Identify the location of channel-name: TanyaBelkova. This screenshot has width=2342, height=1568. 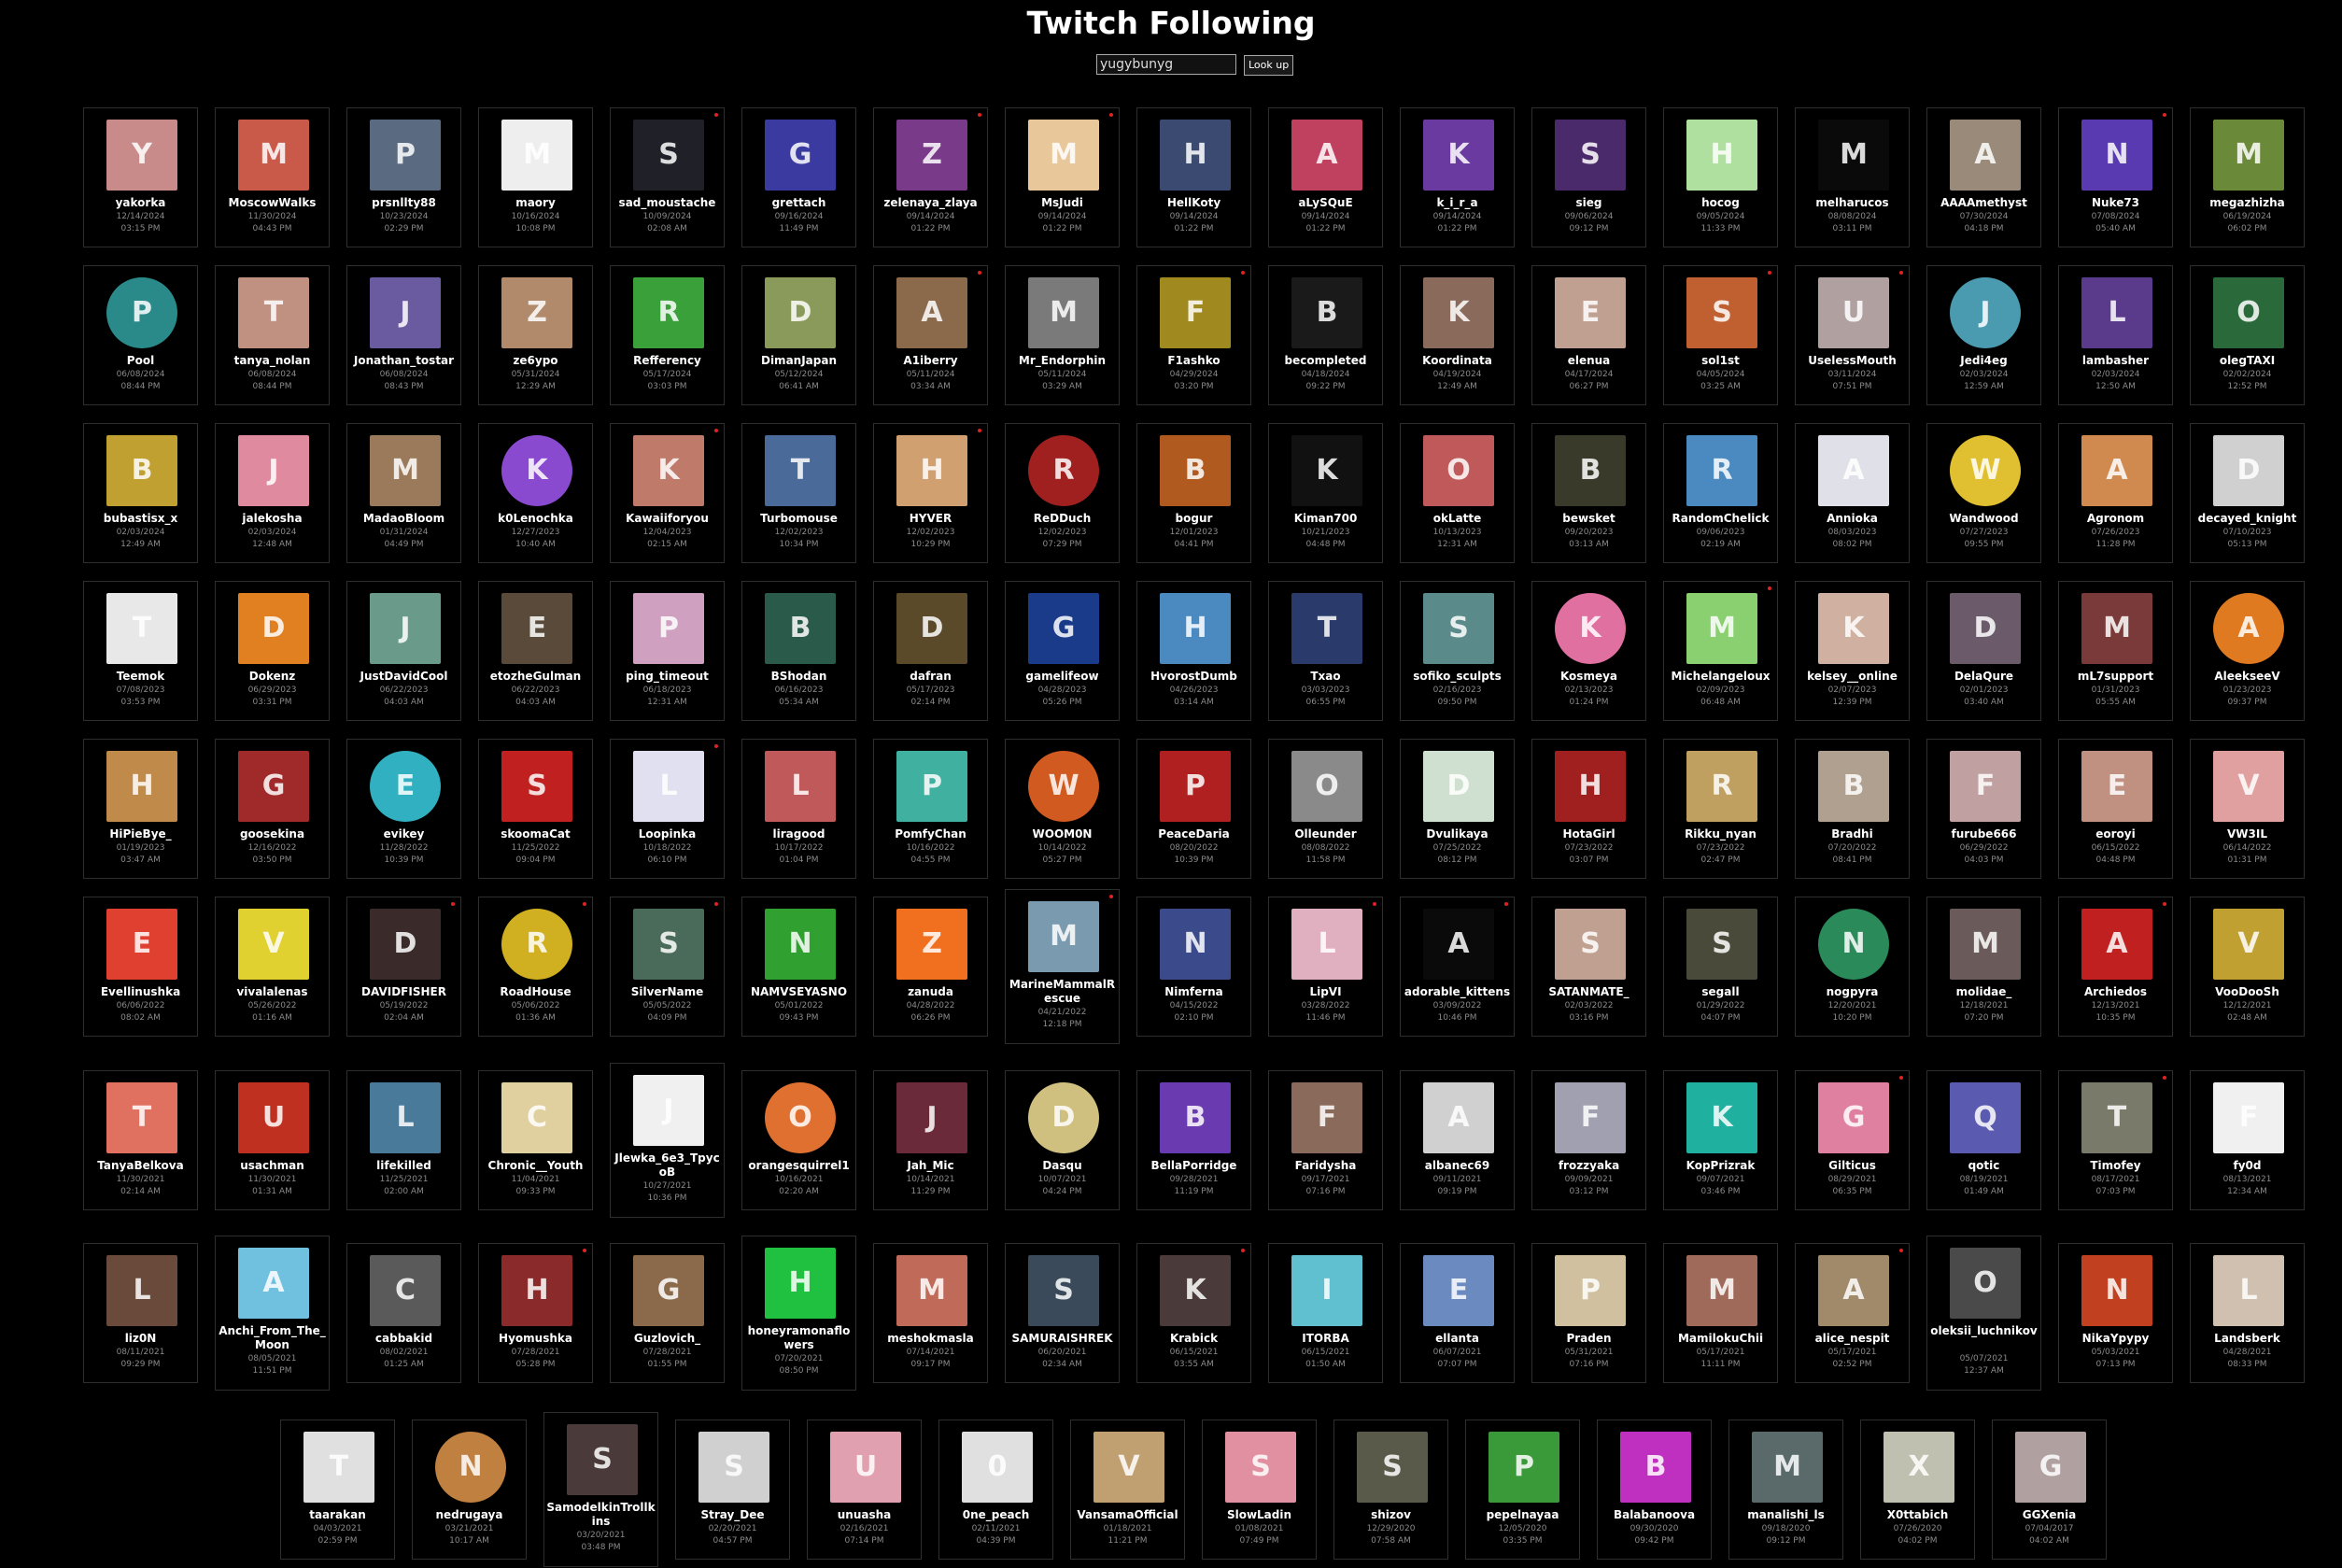
(140, 1166).